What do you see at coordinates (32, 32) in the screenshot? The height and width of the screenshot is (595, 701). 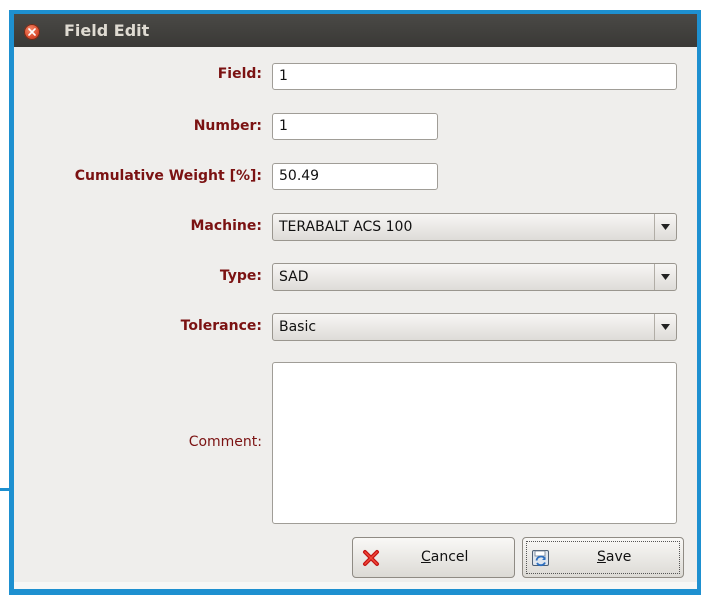 I see `close-icon` at bounding box center [32, 32].